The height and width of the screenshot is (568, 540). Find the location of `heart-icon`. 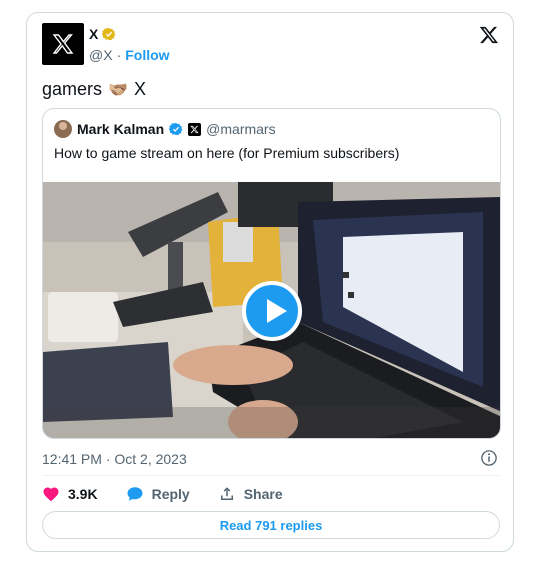

heart-icon is located at coordinates (51, 494).